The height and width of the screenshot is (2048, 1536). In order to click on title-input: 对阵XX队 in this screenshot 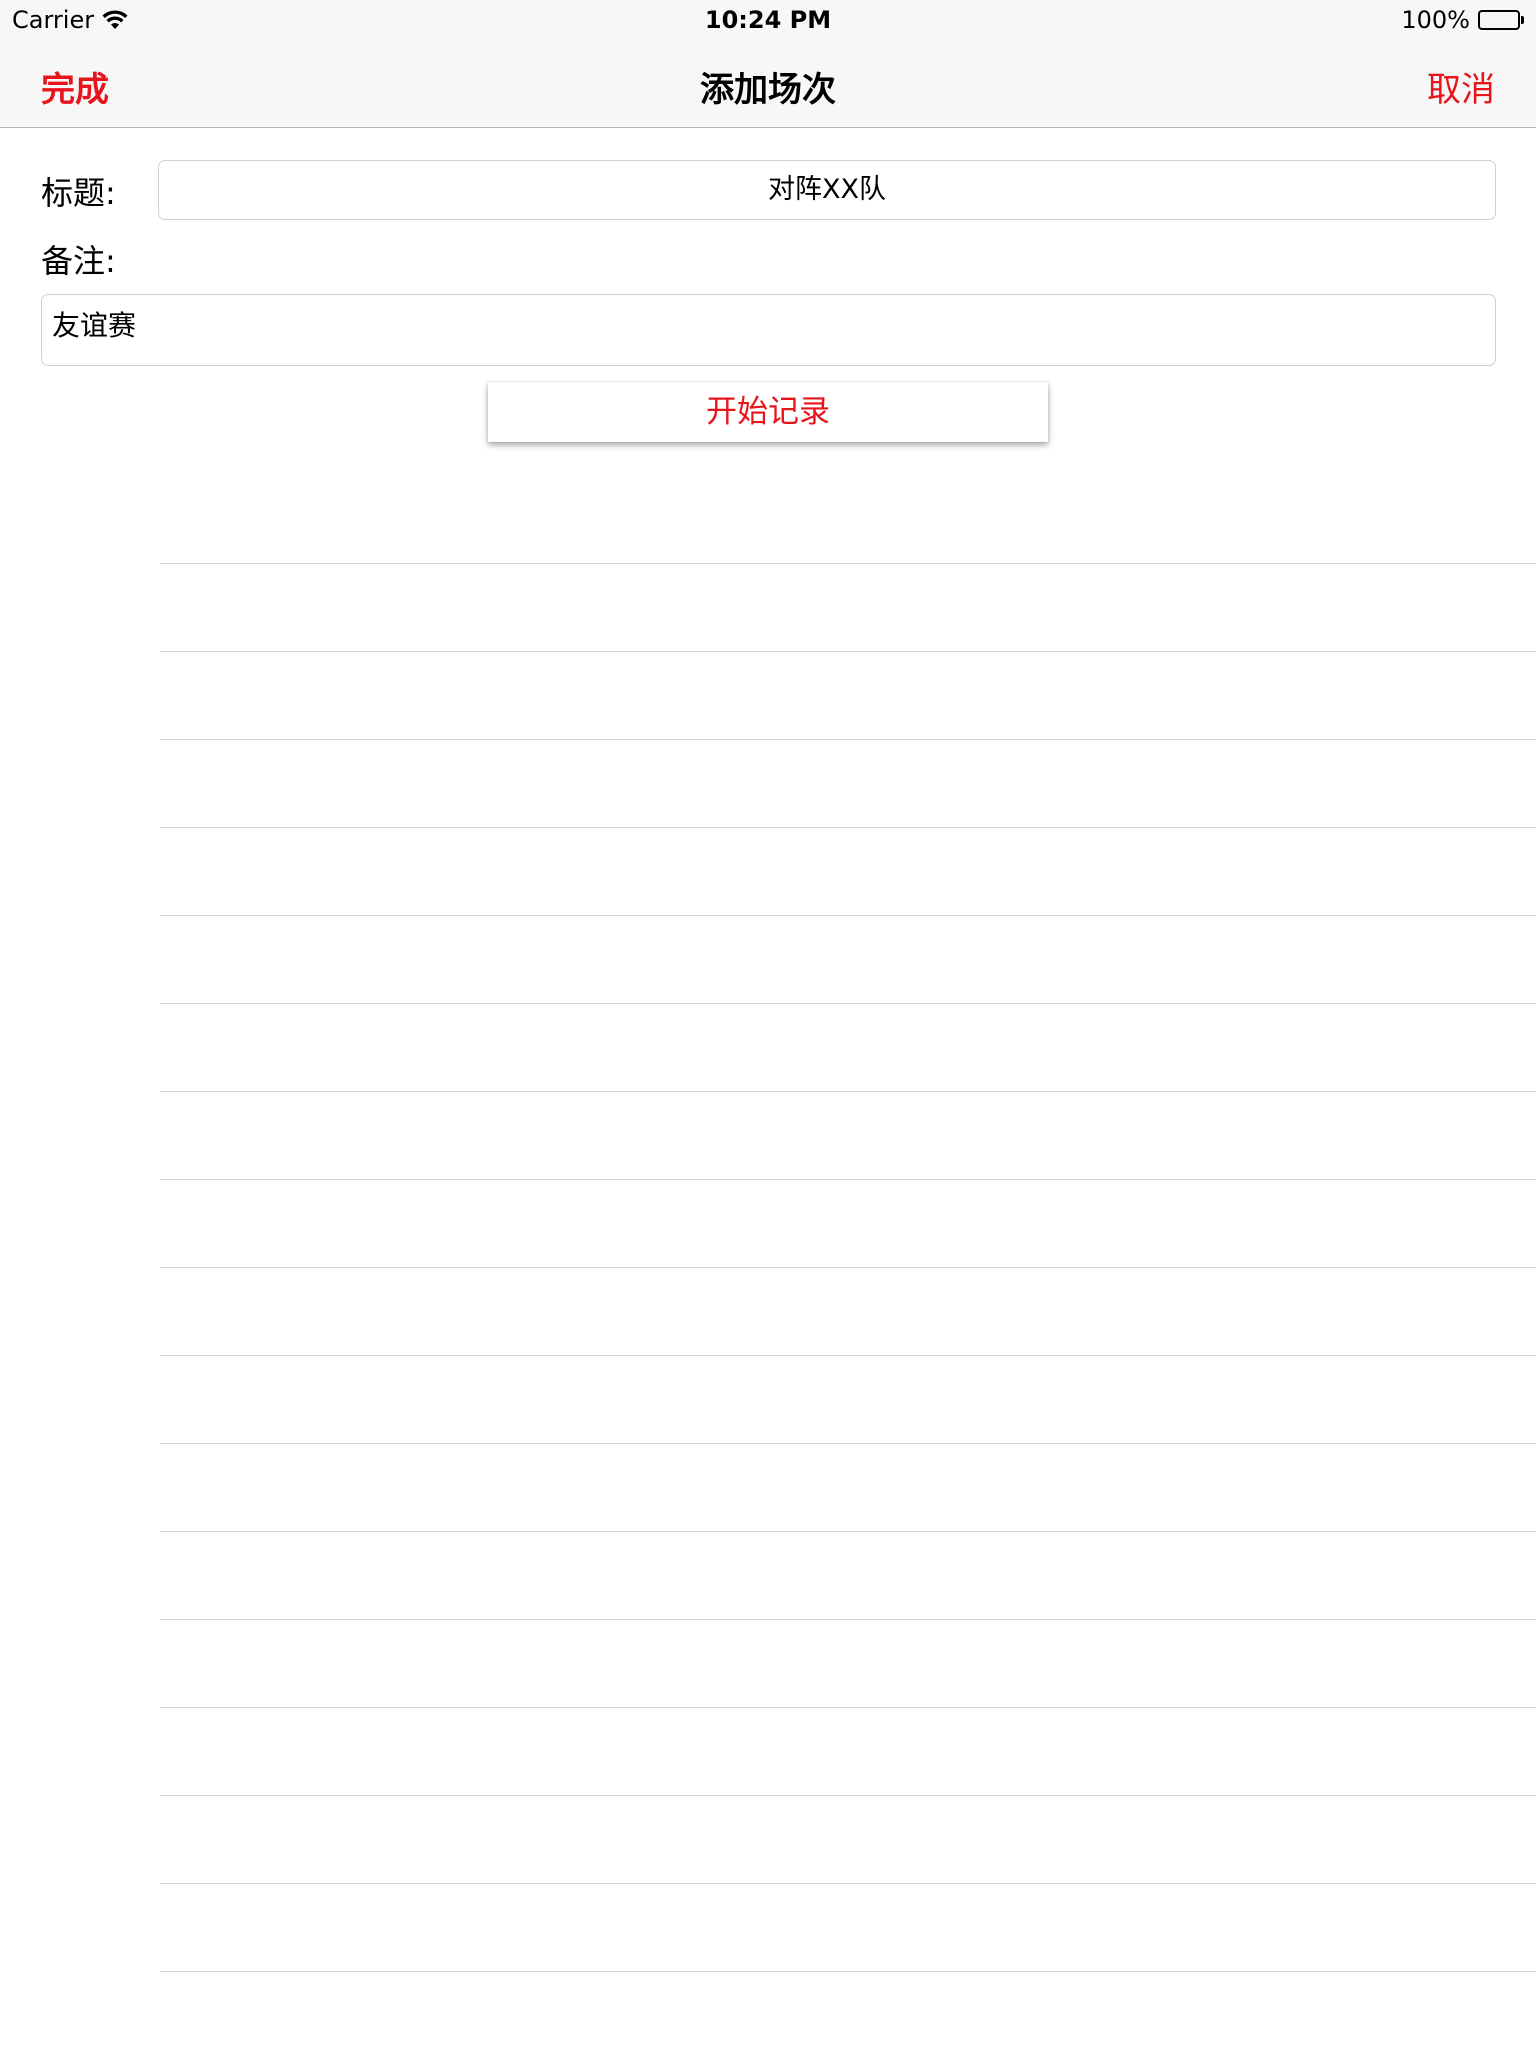, I will do `click(827, 190)`.